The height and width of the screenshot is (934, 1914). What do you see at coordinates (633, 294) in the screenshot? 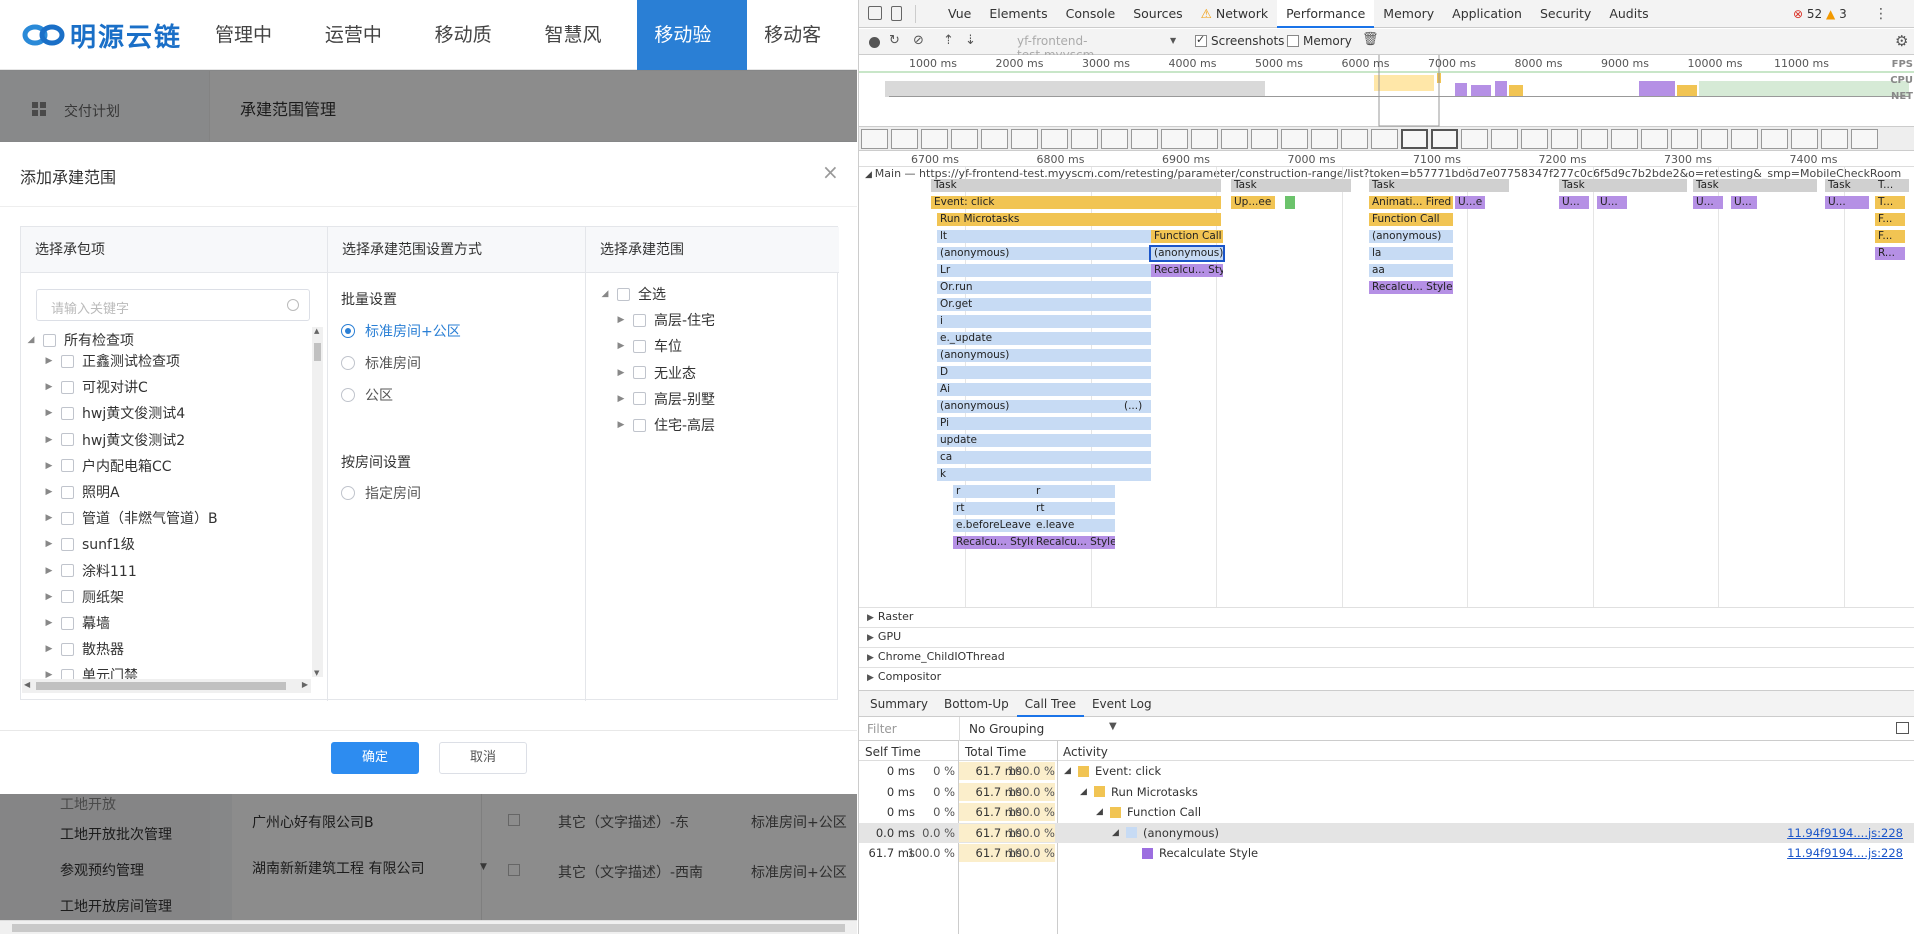
I see `range-select-all: ◢ 全选` at bounding box center [633, 294].